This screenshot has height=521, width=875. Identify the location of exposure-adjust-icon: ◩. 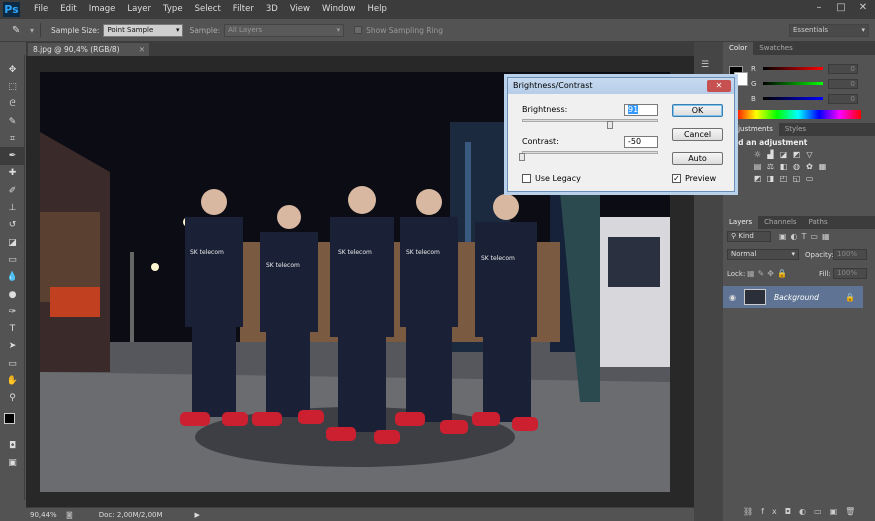
(796, 154).